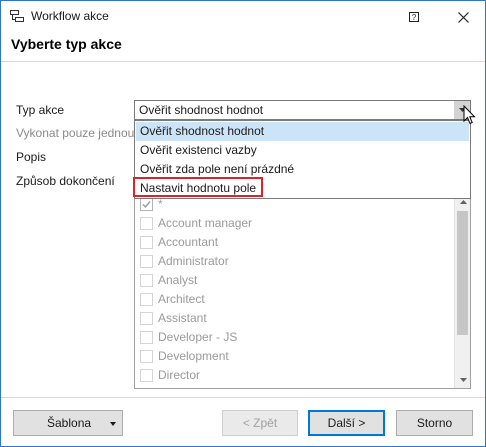 The width and height of the screenshot is (486, 447). What do you see at coordinates (70, 16) in the screenshot?
I see `window-title: Workflow akce` at bounding box center [70, 16].